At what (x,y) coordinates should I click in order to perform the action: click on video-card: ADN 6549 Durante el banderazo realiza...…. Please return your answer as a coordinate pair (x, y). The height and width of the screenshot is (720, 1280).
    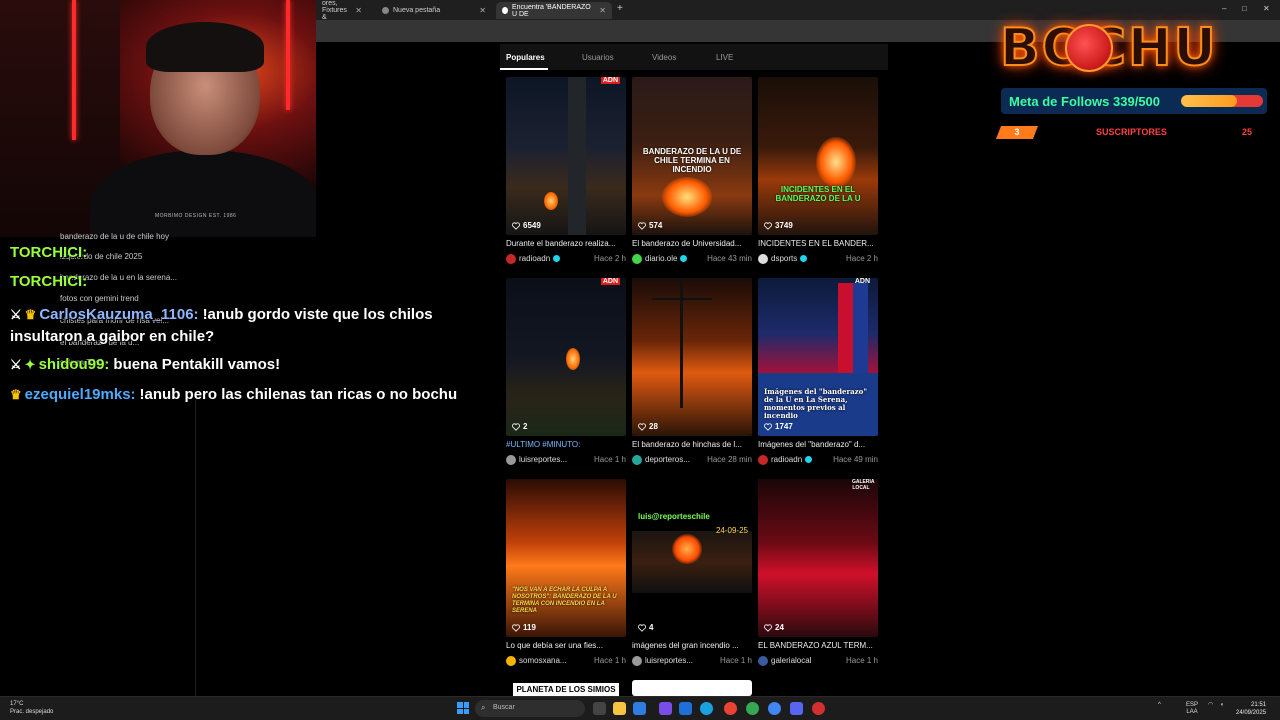
    Looking at the image, I should click on (566, 170).